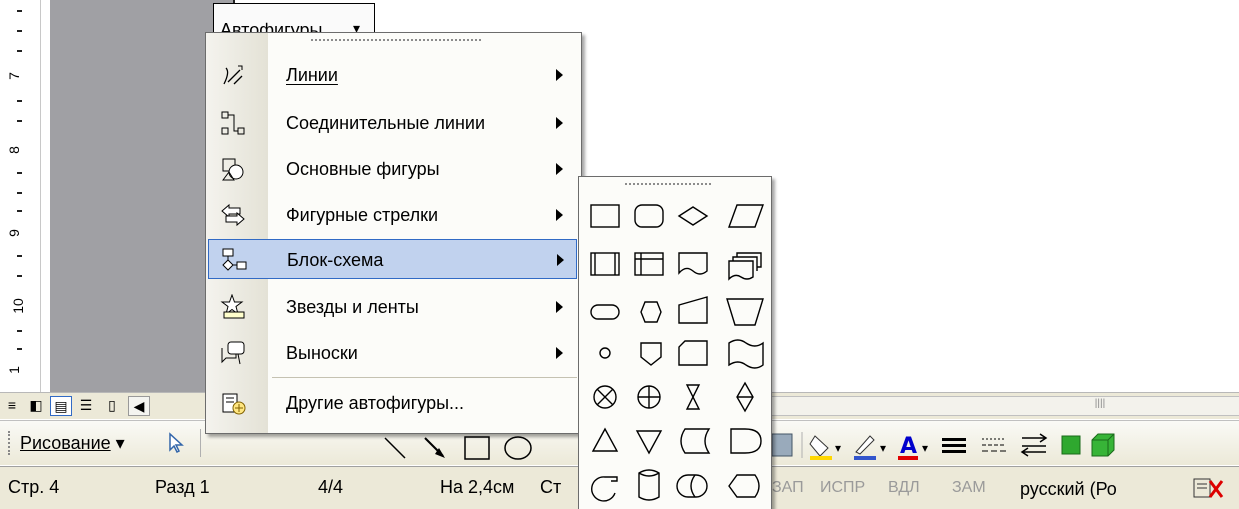 This screenshot has height=509, width=1239. Describe the element at coordinates (969, 488) in the screenshot. I see `status-ovr: ЗАМ` at that location.